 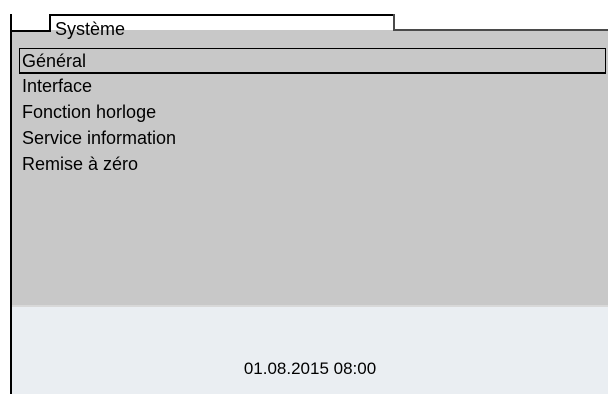 I want to click on tab-frame-line-right, so click(x=501, y=30).